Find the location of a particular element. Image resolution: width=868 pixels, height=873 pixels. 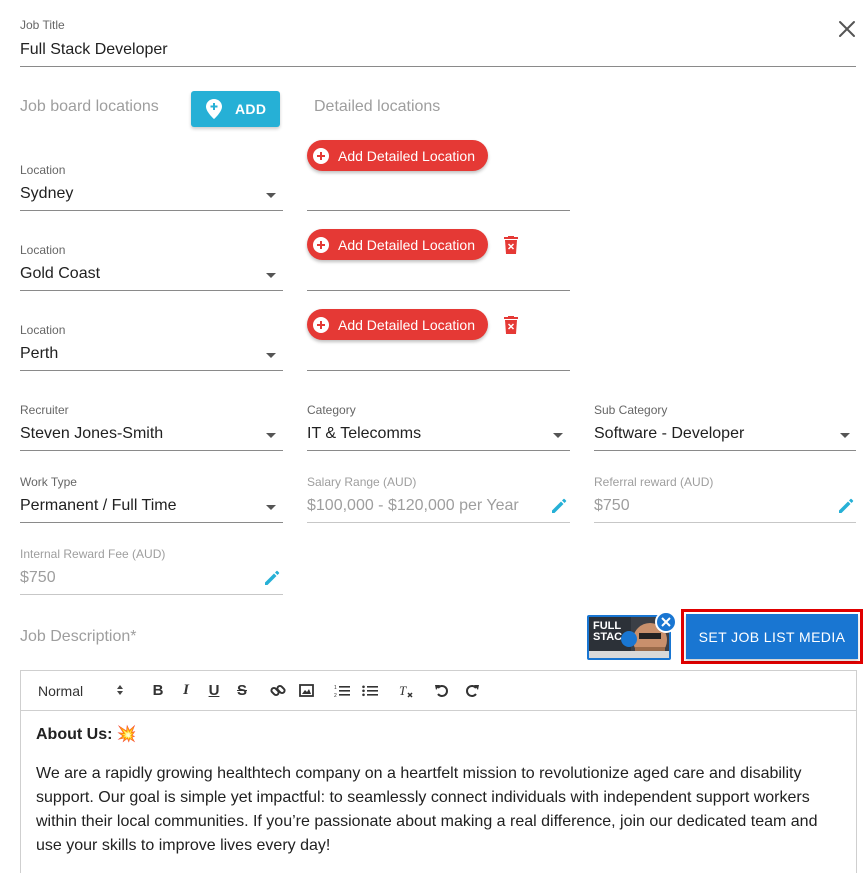

location-select-value: Gold Coast is located at coordinates (60, 274).